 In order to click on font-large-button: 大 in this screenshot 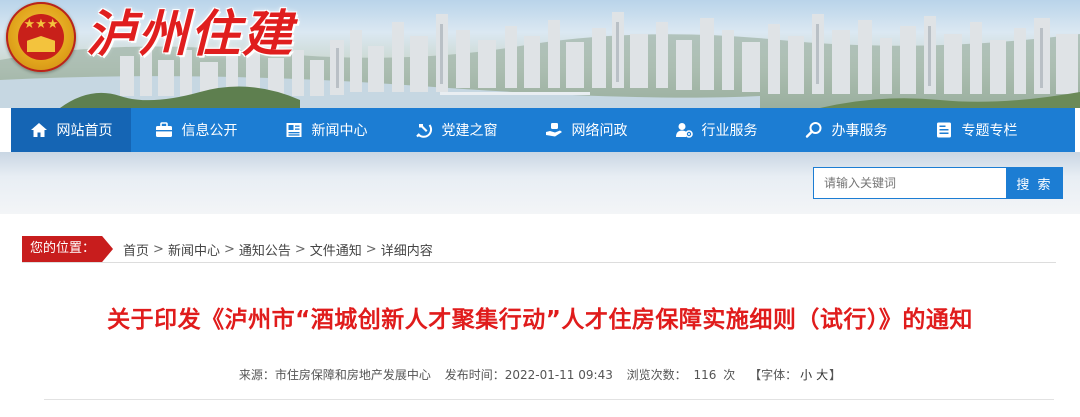, I will do `click(822, 375)`.